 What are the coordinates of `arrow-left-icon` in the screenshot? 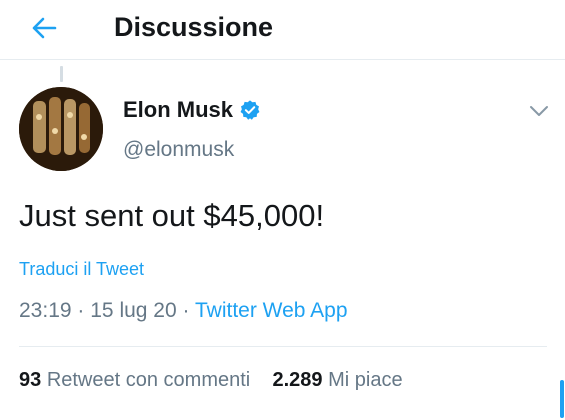 It's located at (44, 28).